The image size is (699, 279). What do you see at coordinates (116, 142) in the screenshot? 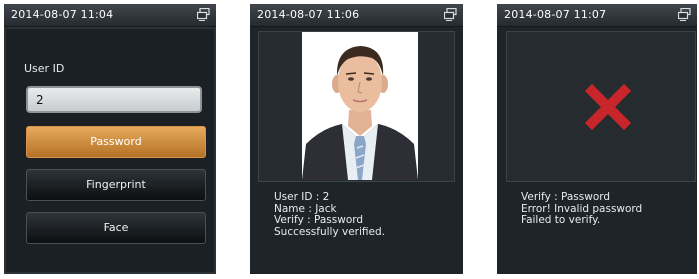
I see `password-button: Password` at bounding box center [116, 142].